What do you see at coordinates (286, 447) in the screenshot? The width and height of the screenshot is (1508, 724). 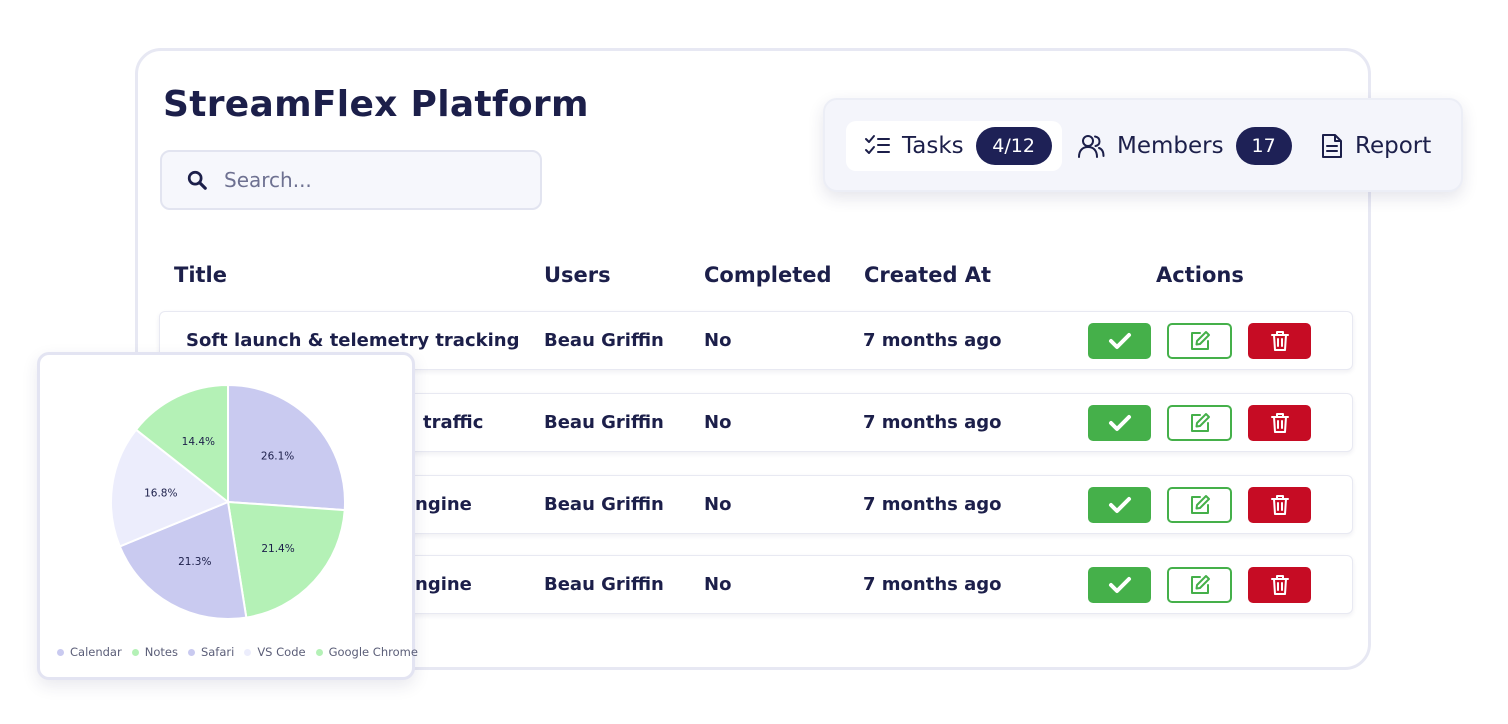 I see `pie-slice-calendar` at bounding box center [286, 447].